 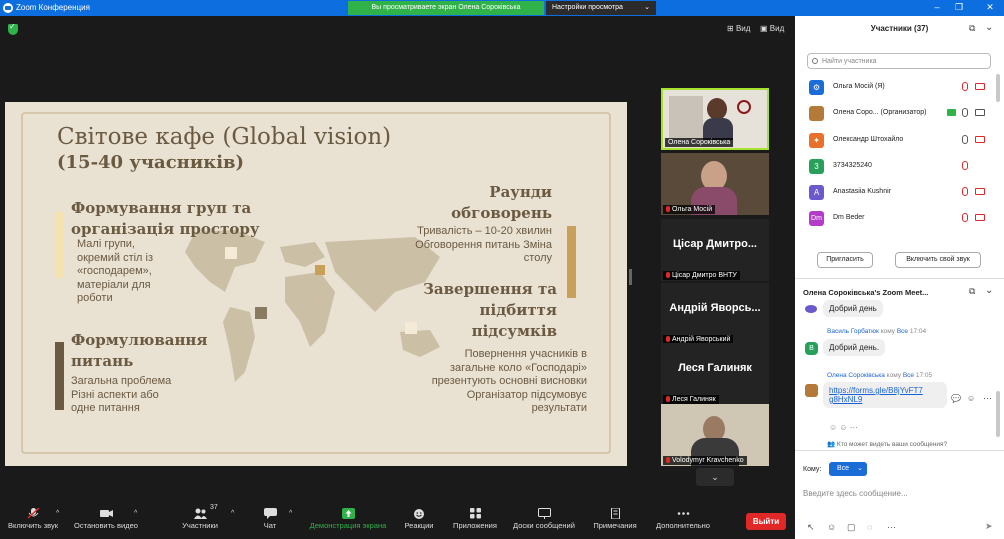 What do you see at coordinates (418, 514) in the screenshot?
I see `reactions-icon` at bounding box center [418, 514].